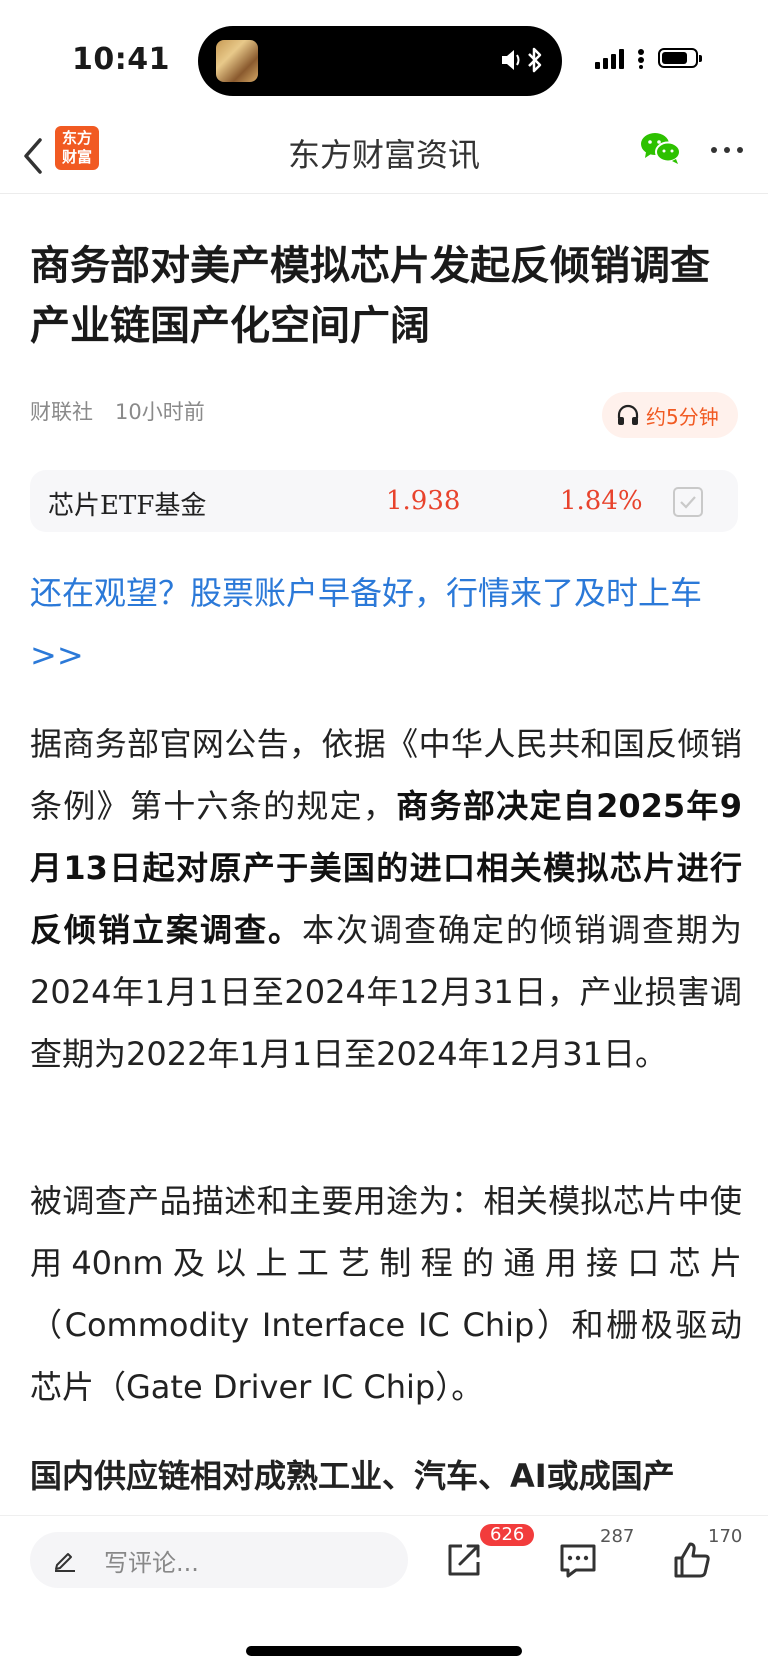  I want to click on article-time: 10小时前, so click(160, 412).